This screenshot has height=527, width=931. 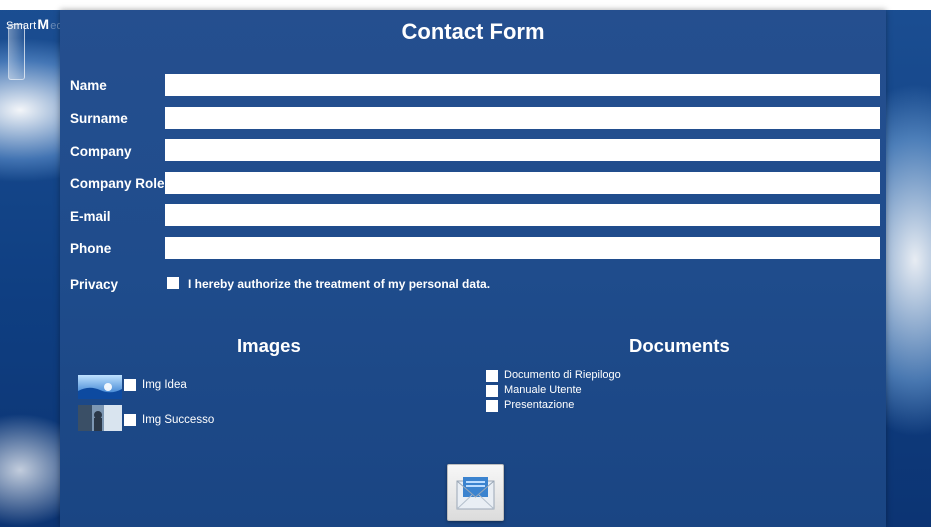 What do you see at coordinates (522, 85) in the screenshot?
I see `name-field` at bounding box center [522, 85].